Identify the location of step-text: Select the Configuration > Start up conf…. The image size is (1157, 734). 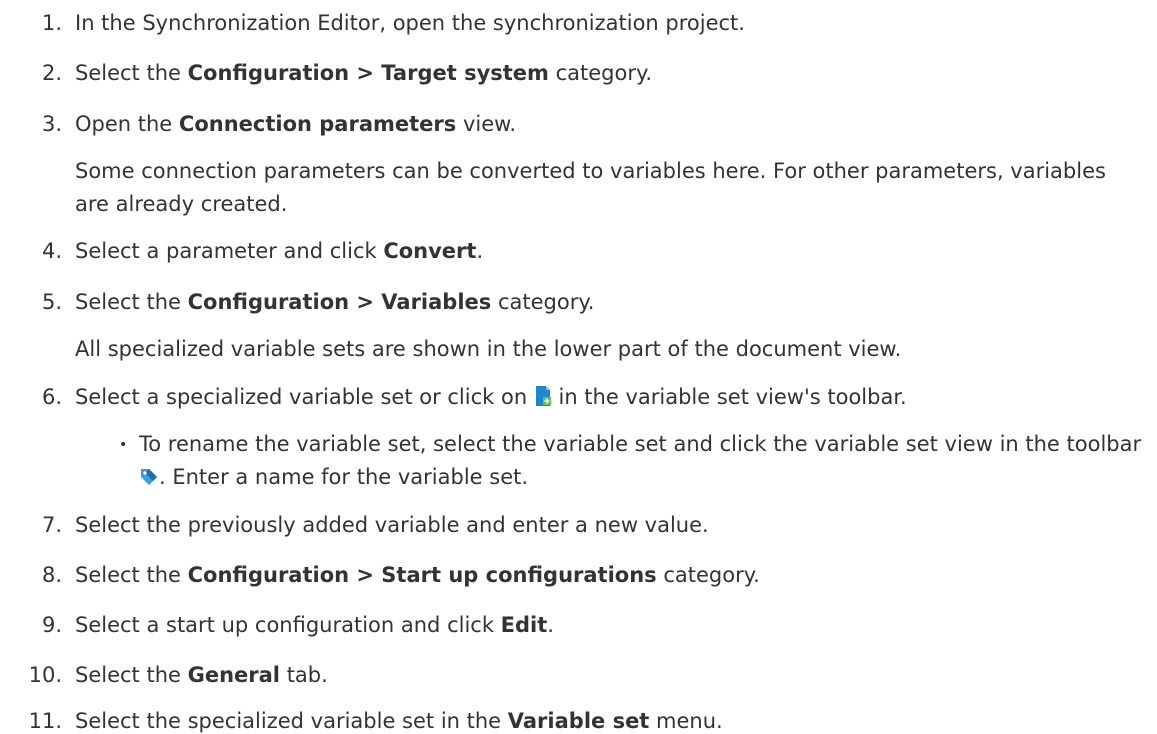
(417, 575).